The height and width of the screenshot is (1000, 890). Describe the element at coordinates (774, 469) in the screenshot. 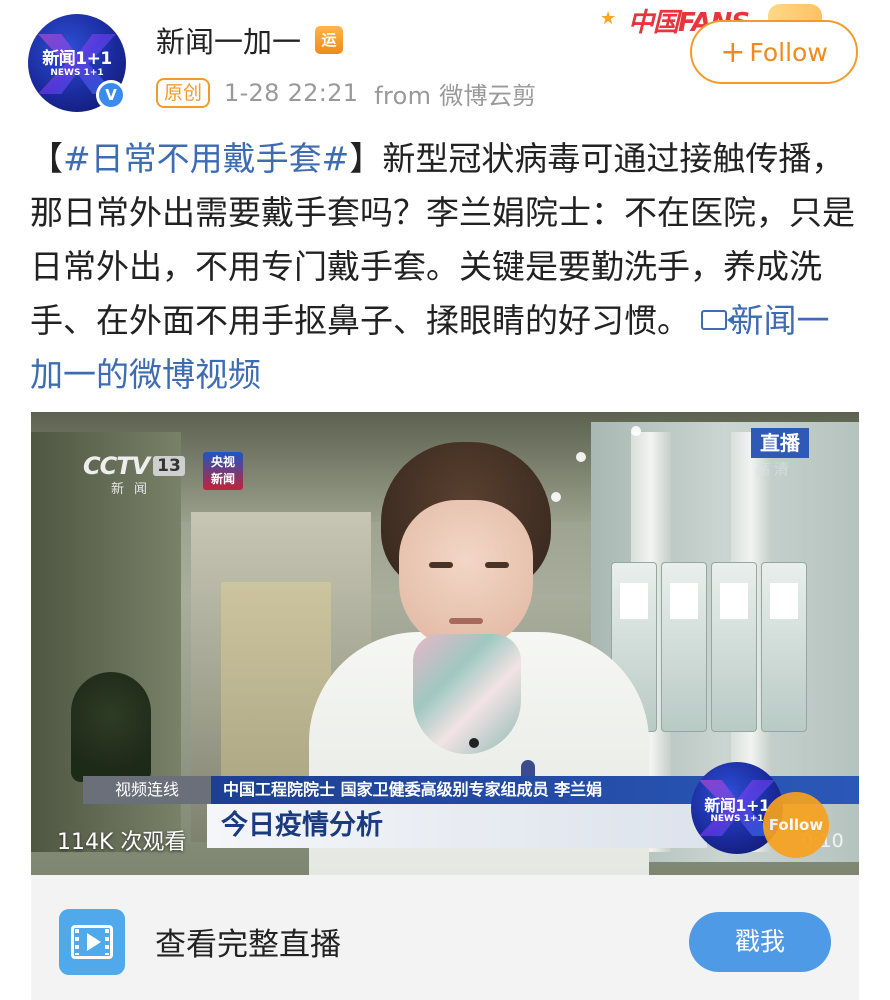

I see `live-badge-sub: 高清` at that location.